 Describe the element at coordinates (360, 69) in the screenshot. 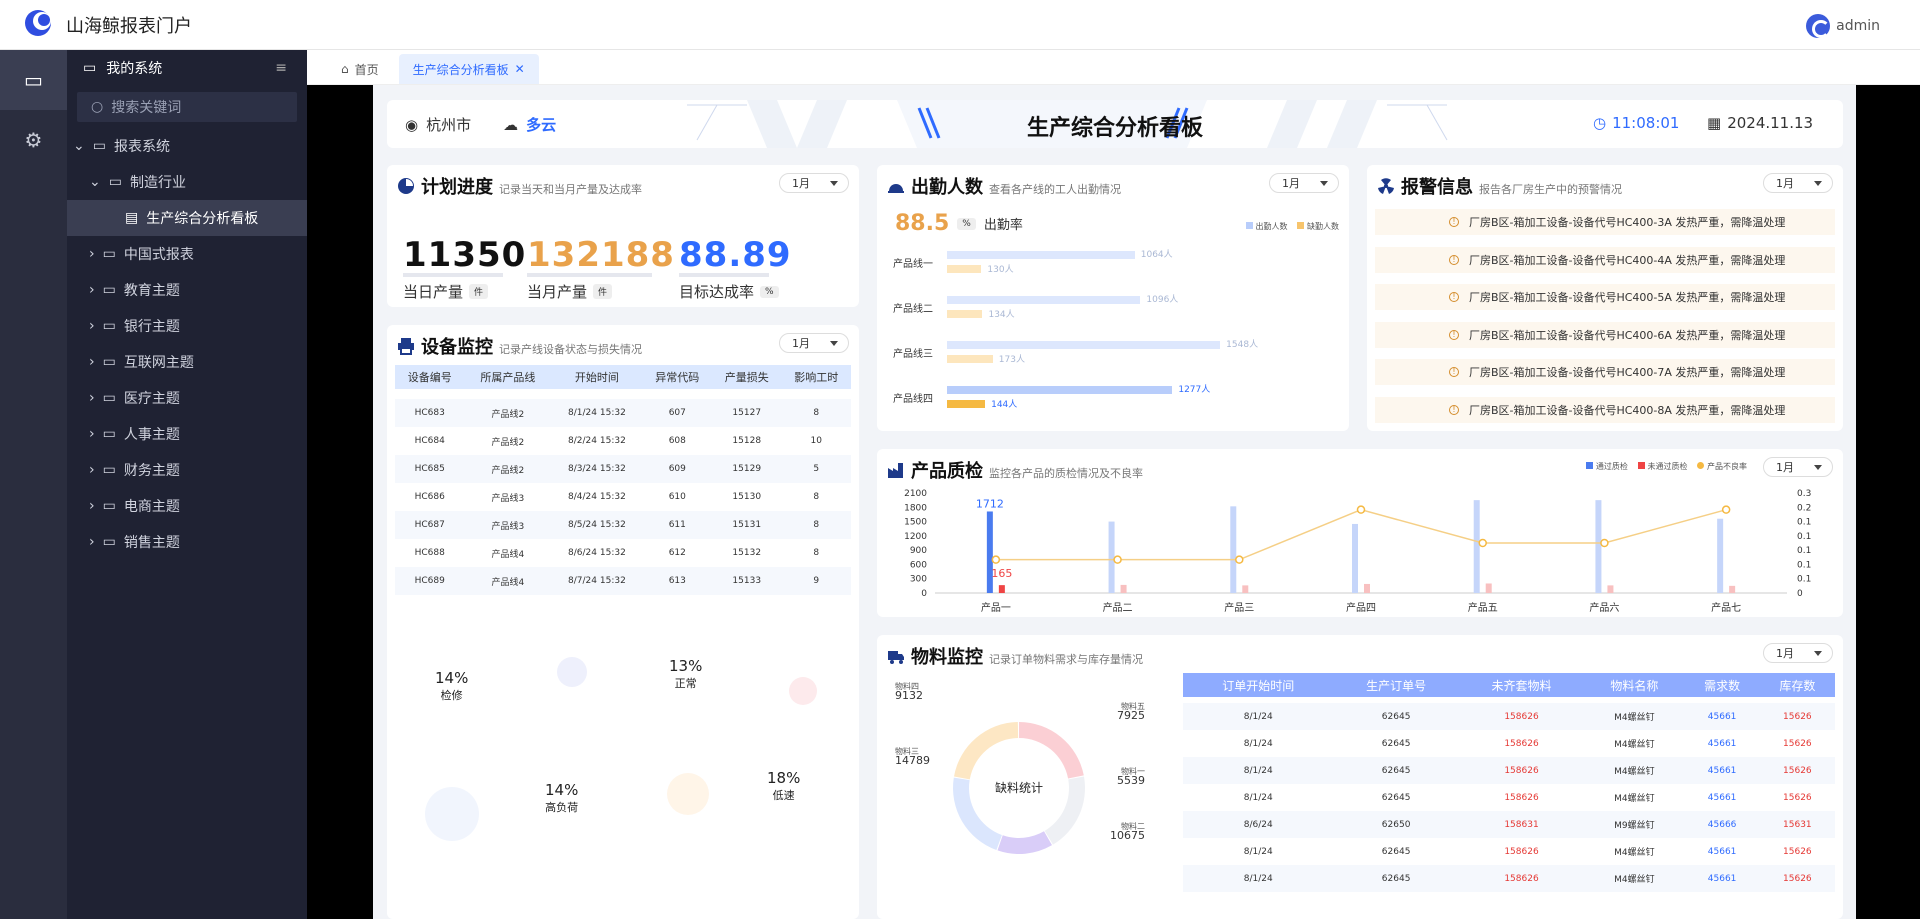

I see `tab-home: ⌂ 首页` at that location.